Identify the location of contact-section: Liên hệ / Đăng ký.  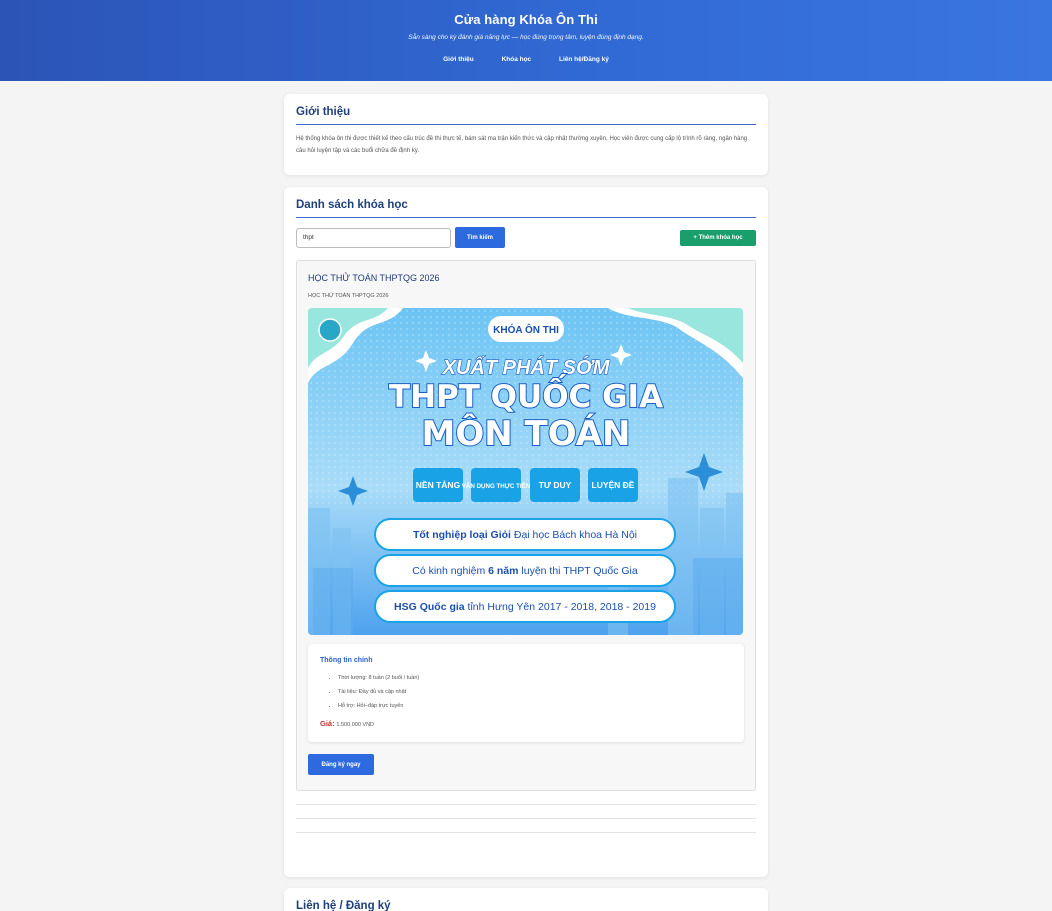
(526, 899).